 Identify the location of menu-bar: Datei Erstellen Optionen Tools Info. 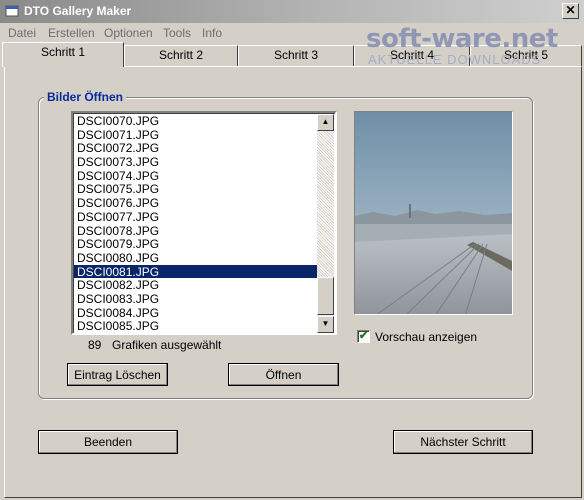
(292, 33).